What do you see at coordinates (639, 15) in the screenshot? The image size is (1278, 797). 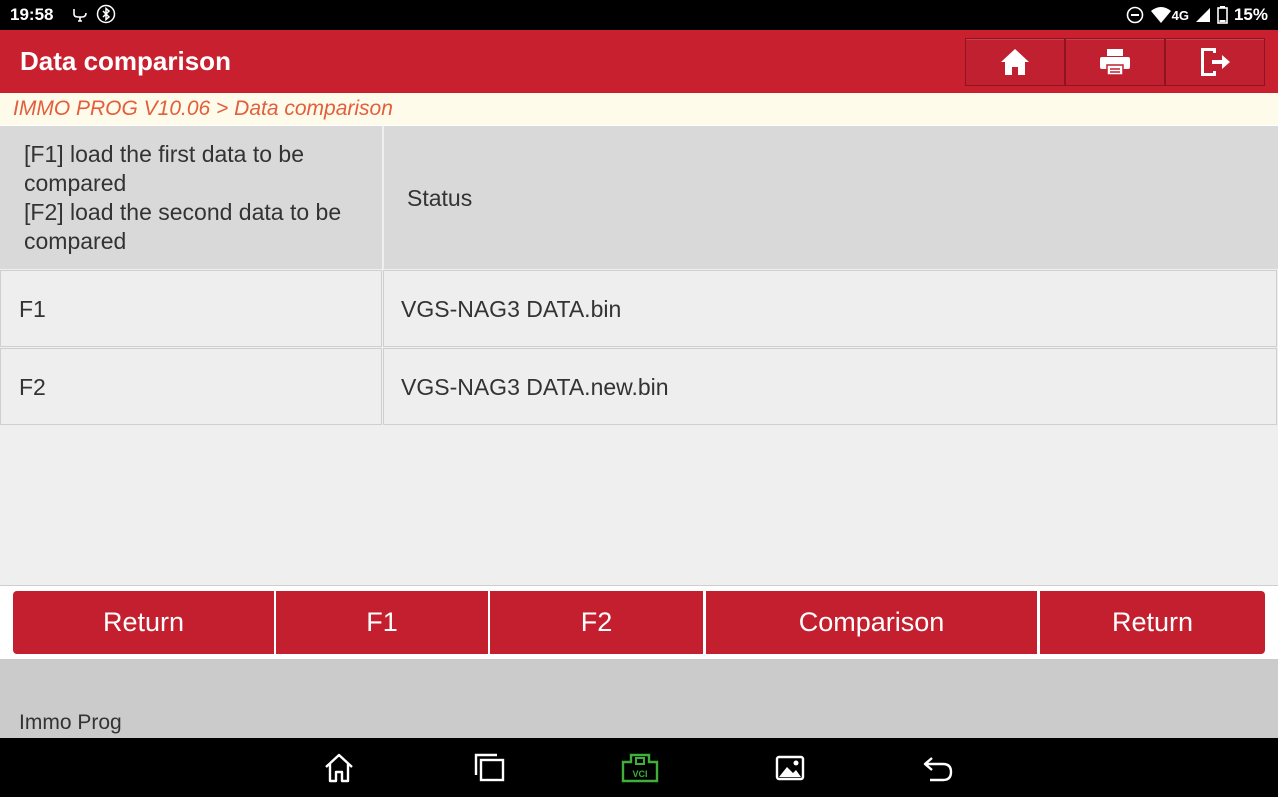 I see `status-bar: 19:58 4G 15%` at bounding box center [639, 15].